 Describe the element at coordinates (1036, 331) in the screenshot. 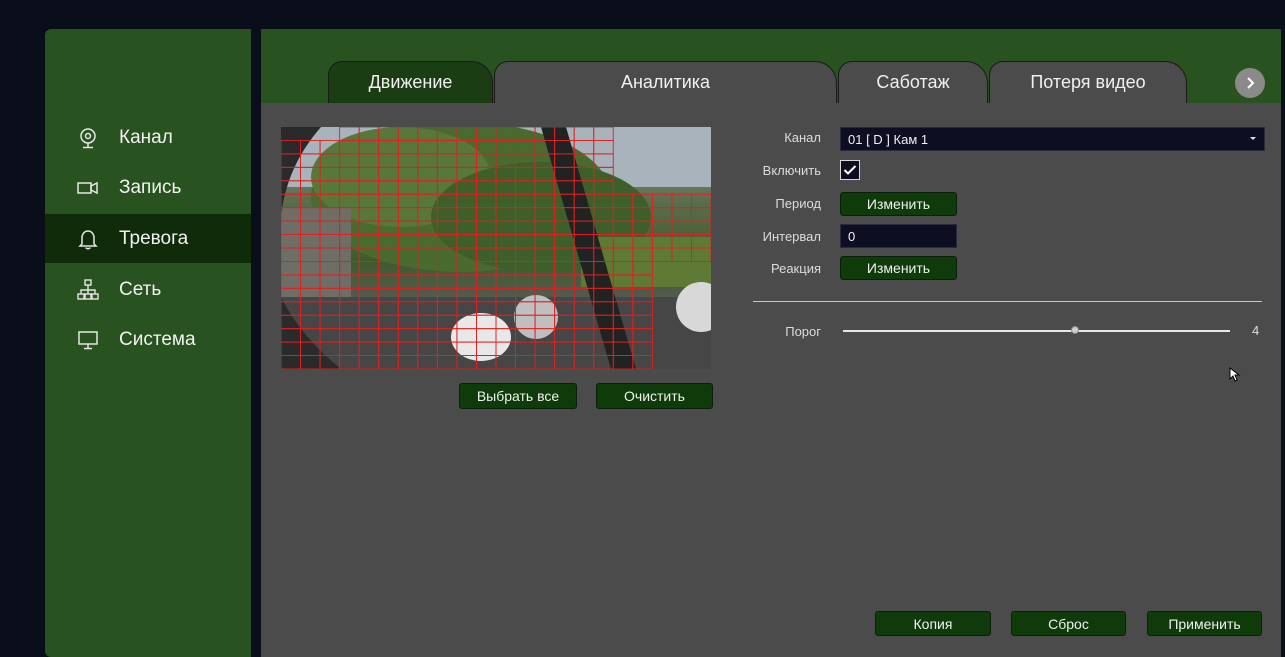

I see `threshold-slider` at that location.